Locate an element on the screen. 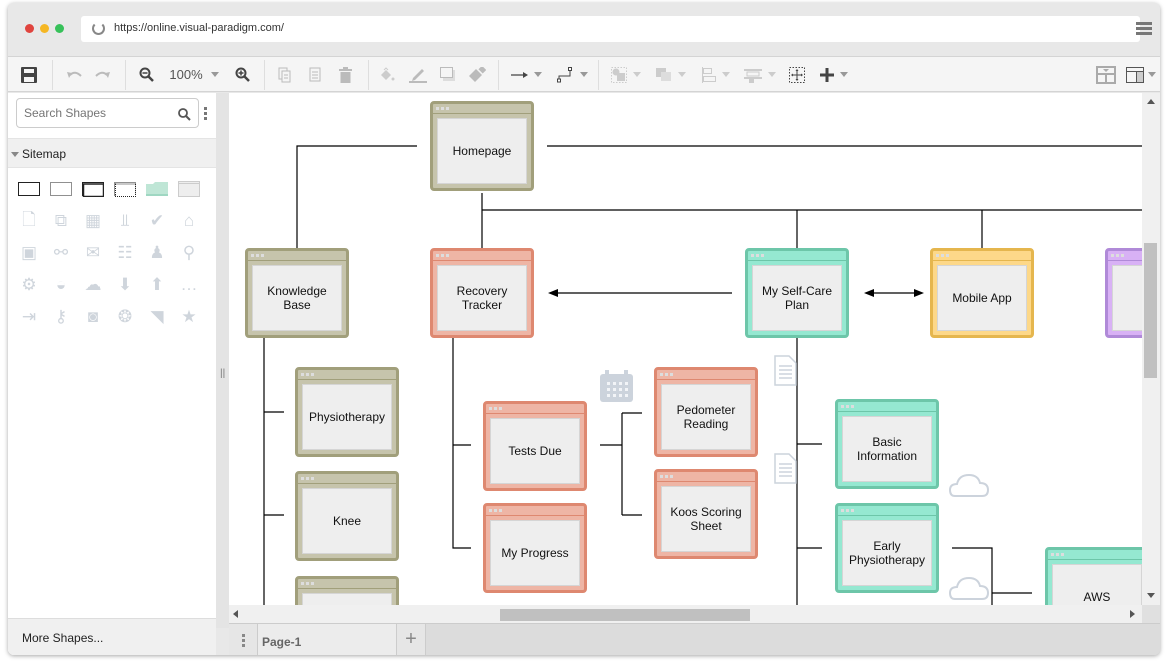  sitemap-node-basic-information: Basic Information is located at coordinates (887, 444).